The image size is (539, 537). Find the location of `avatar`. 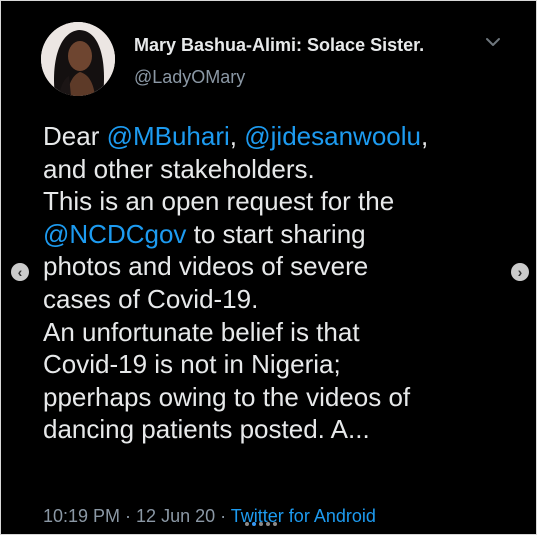

avatar is located at coordinates (78, 59).